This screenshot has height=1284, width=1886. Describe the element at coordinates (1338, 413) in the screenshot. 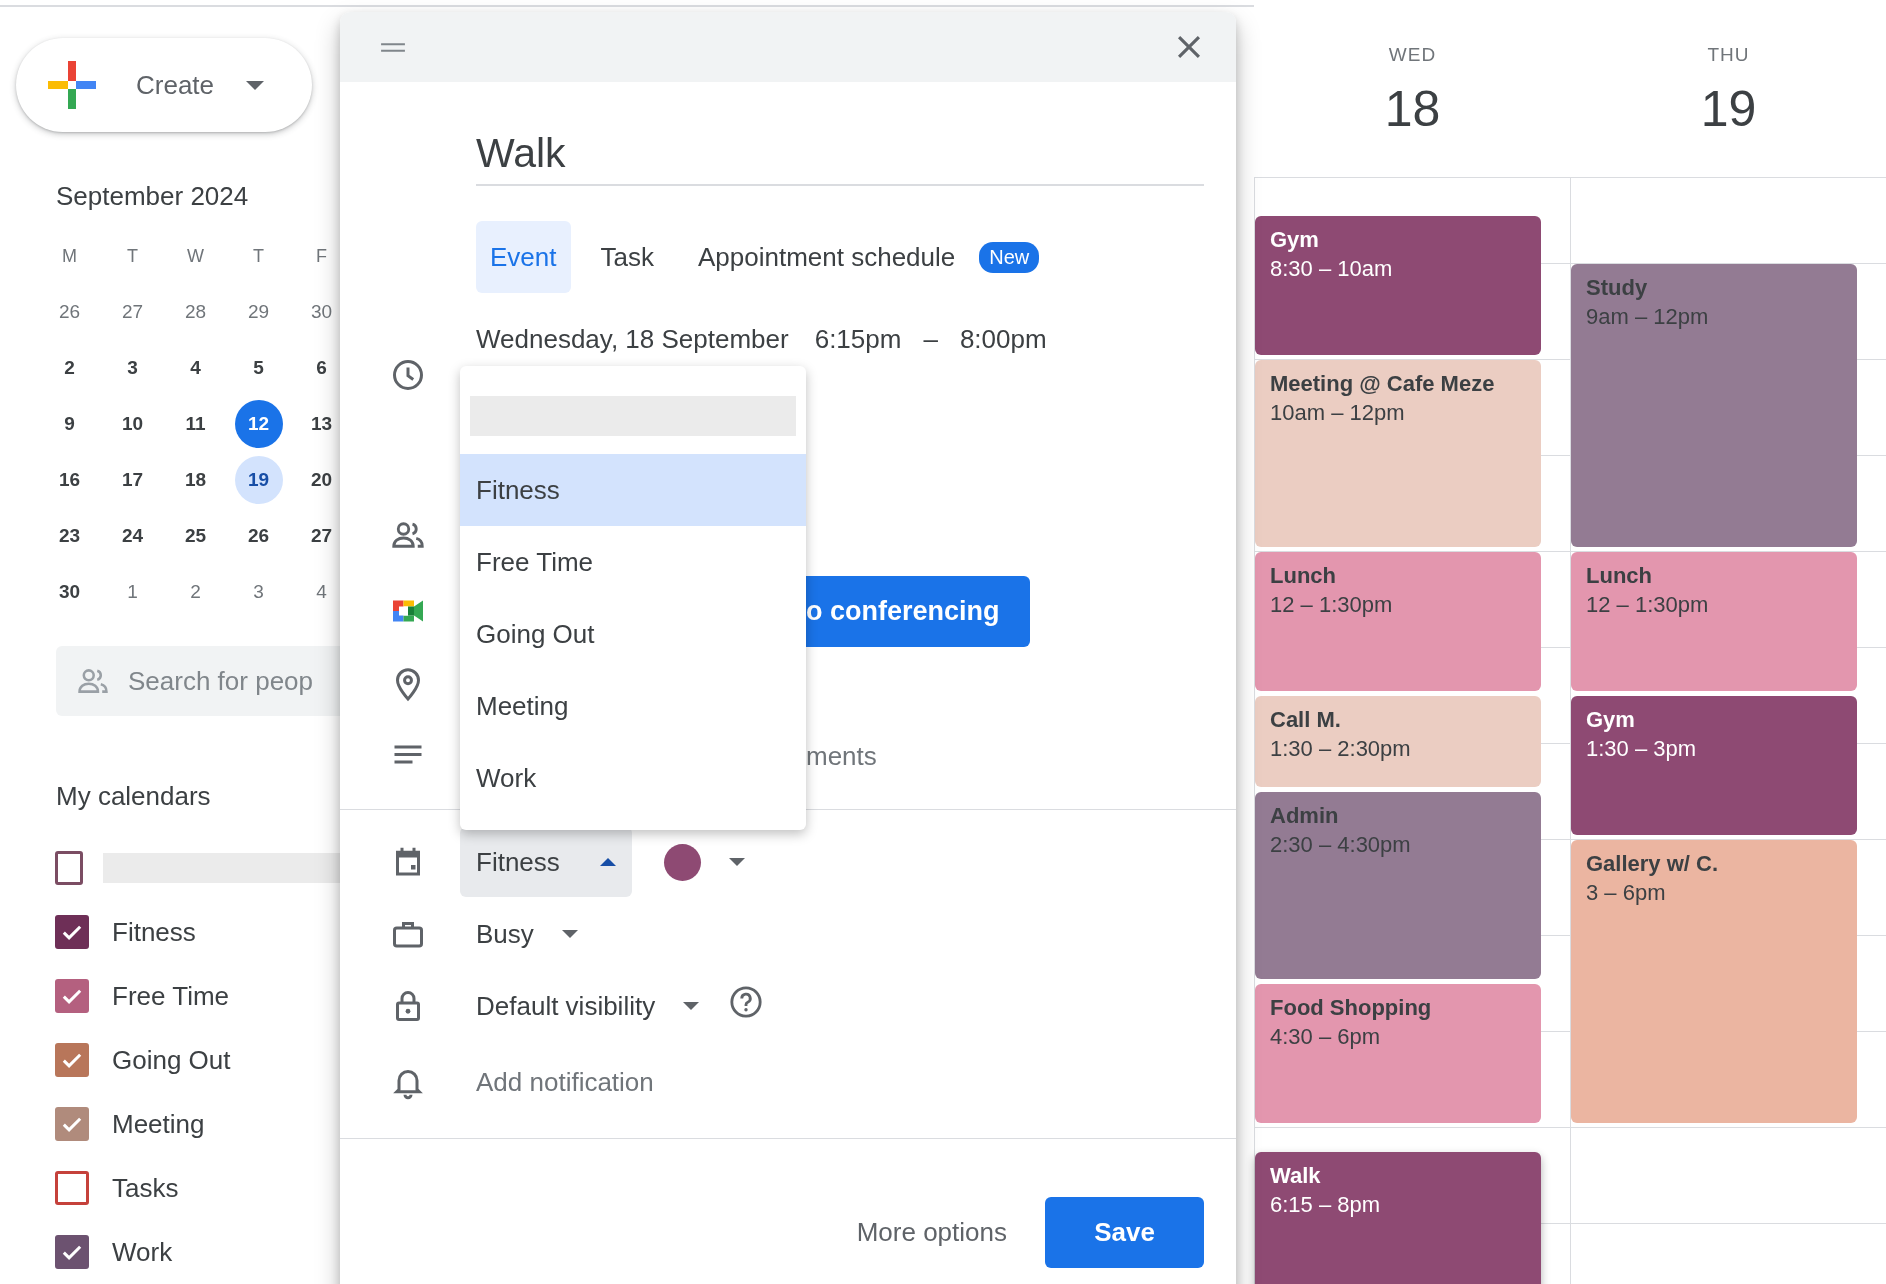

I see `event-time: 10am – 12pm` at that location.